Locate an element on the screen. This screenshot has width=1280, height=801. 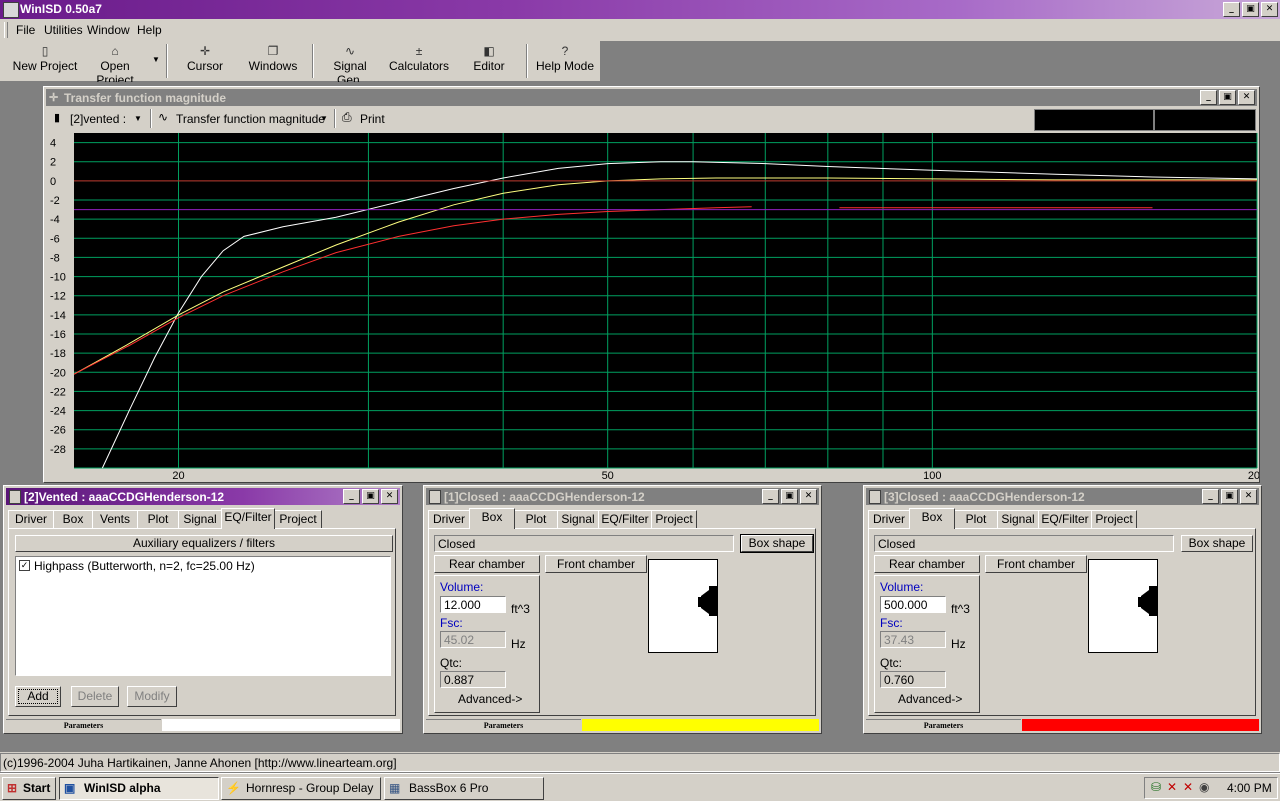
fsc-input: 45.02 is located at coordinates (473, 639).